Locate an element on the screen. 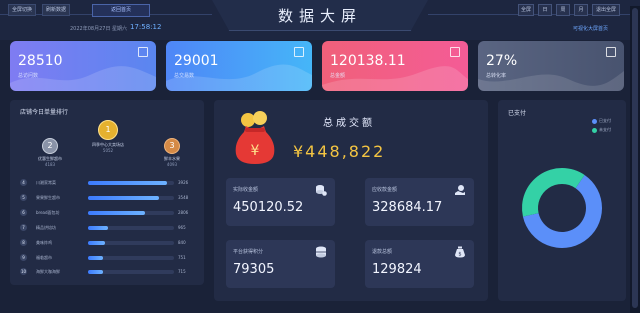  stat-card-amount: 120138.11 总金额 is located at coordinates (395, 66).